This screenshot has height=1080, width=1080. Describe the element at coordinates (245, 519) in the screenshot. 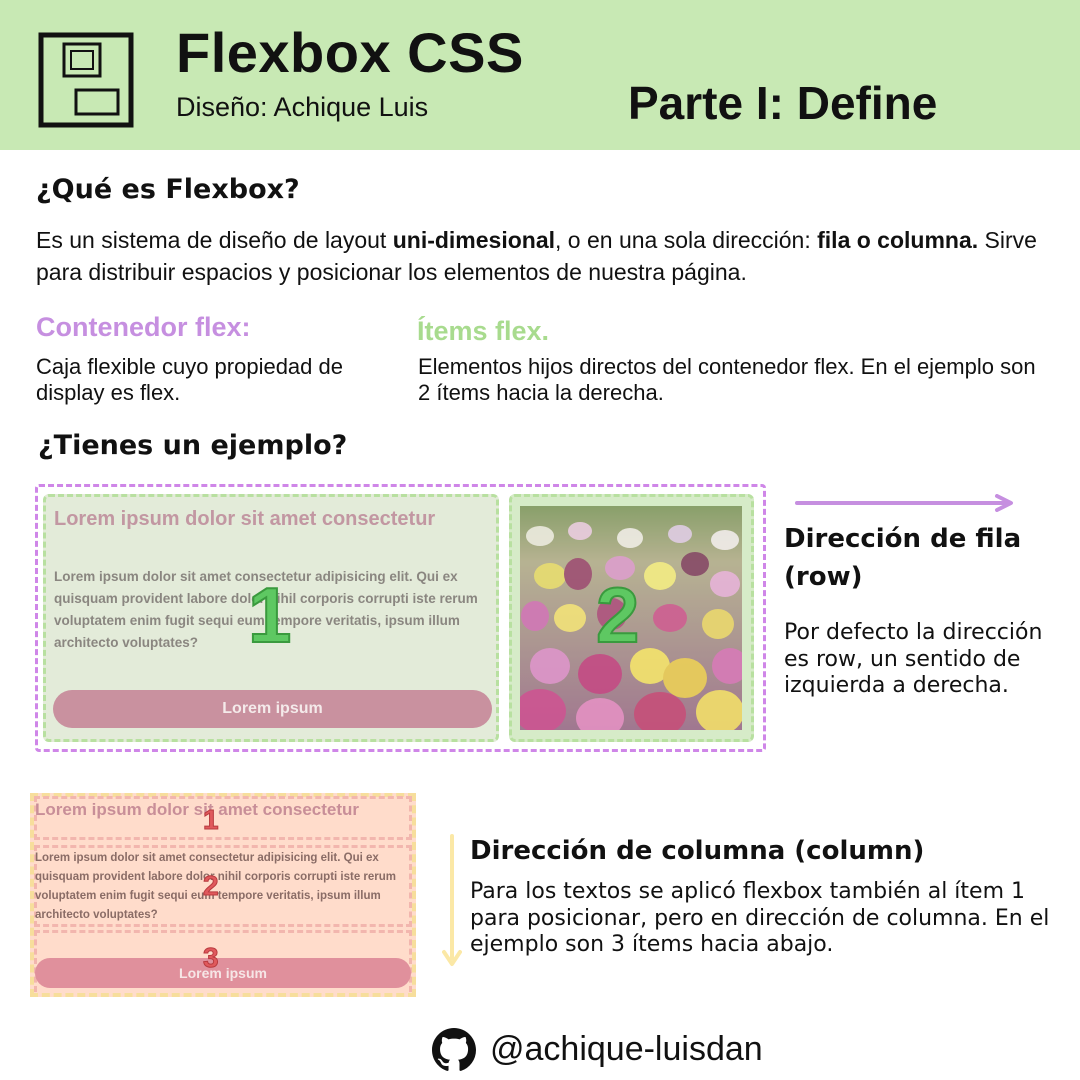

I see `card-title: Lorem ipsum dolor sit amet consectetur` at that location.